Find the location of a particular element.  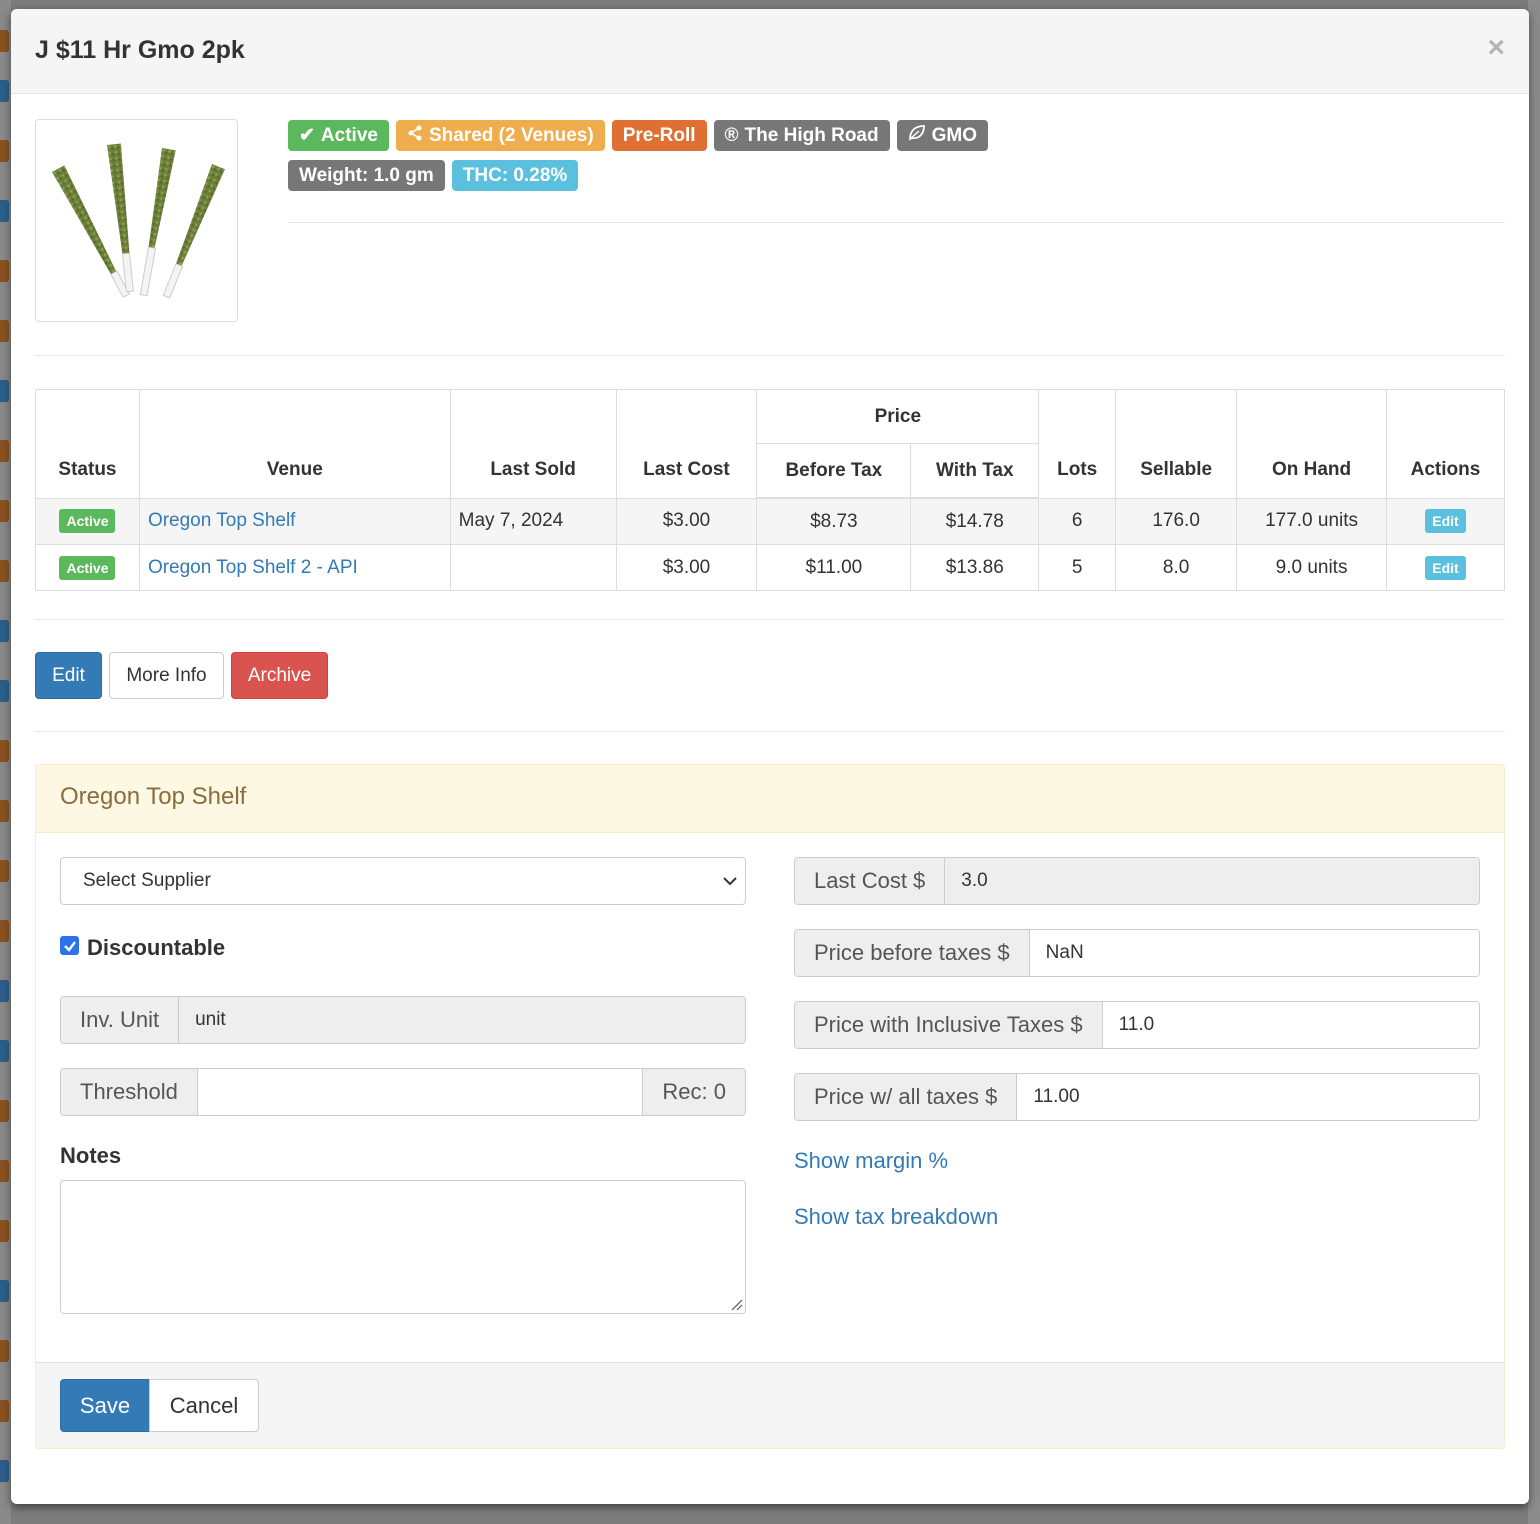

modal-header: J $11 Hr Gmo 2pk × is located at coordinates (770, 51).